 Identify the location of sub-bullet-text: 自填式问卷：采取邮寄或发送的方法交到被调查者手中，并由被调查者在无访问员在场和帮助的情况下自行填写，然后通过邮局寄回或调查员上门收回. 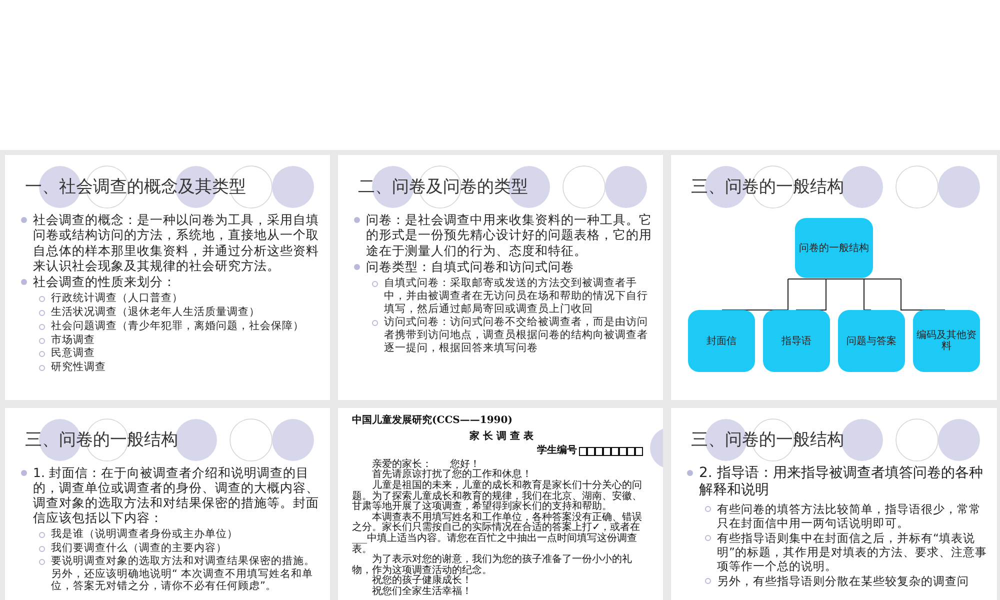
(516, 296).